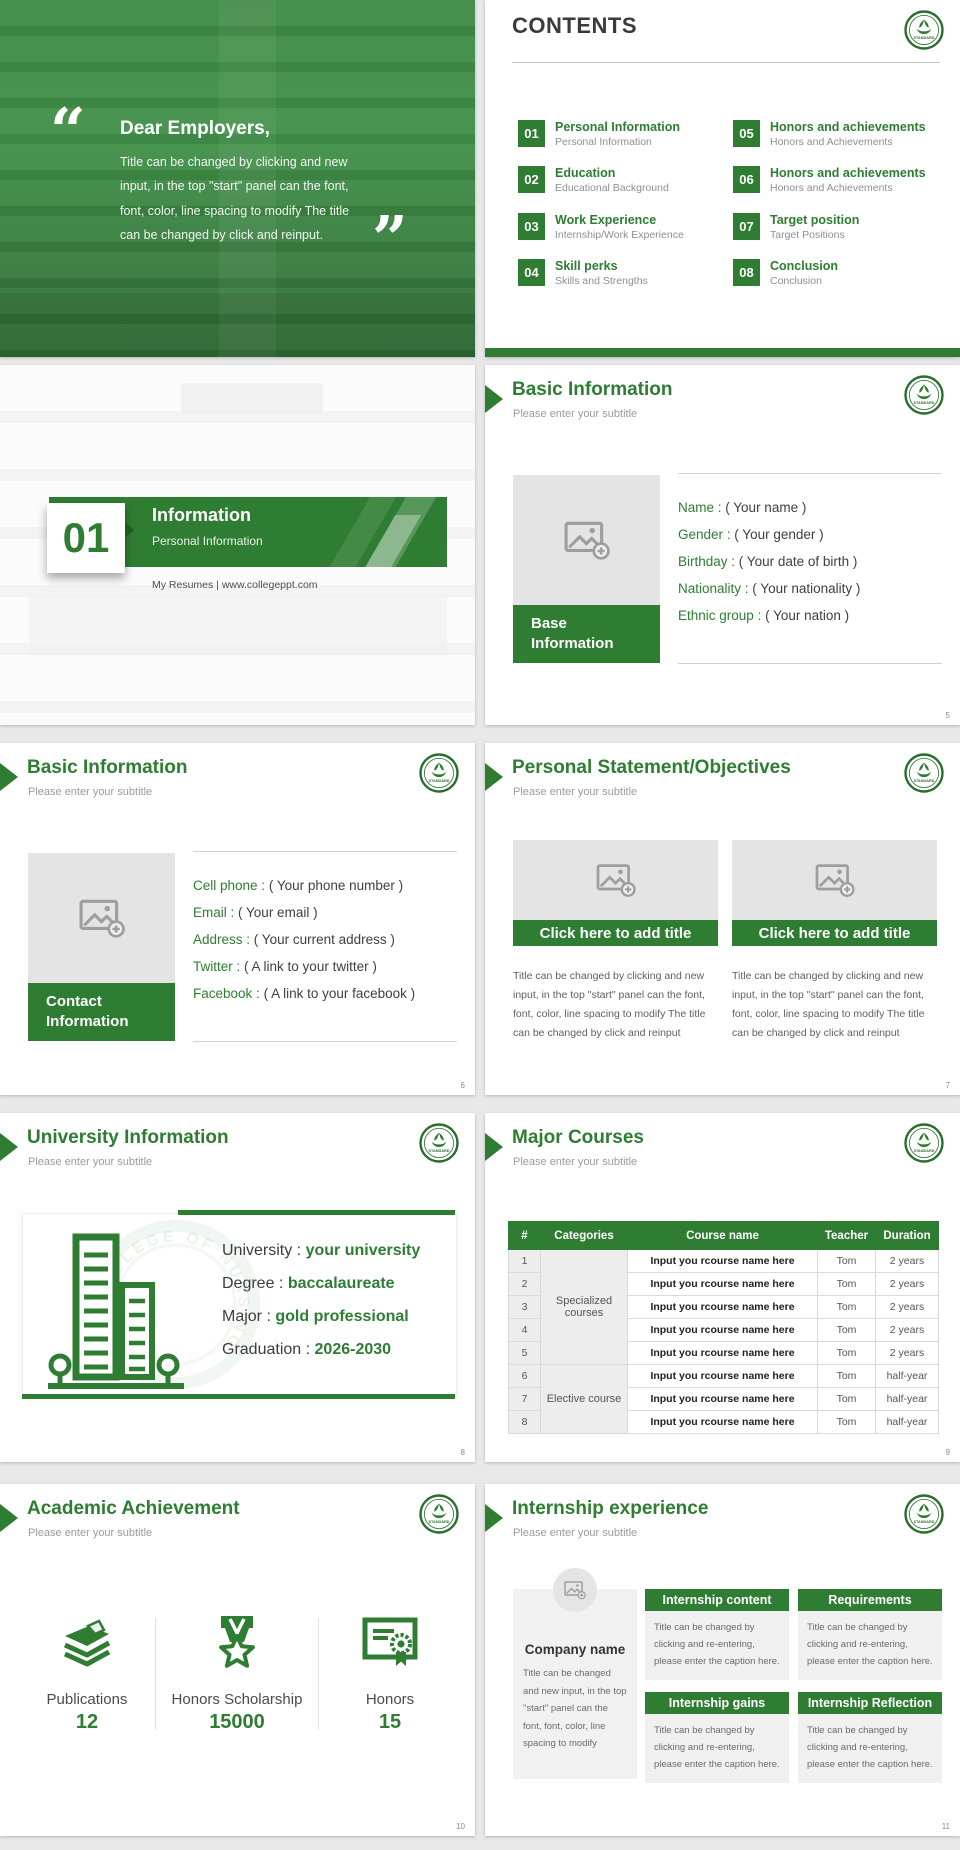 This screenshot has width=960, height=1850. I want to click on panel-title: Internship content, so click(717, 1600).